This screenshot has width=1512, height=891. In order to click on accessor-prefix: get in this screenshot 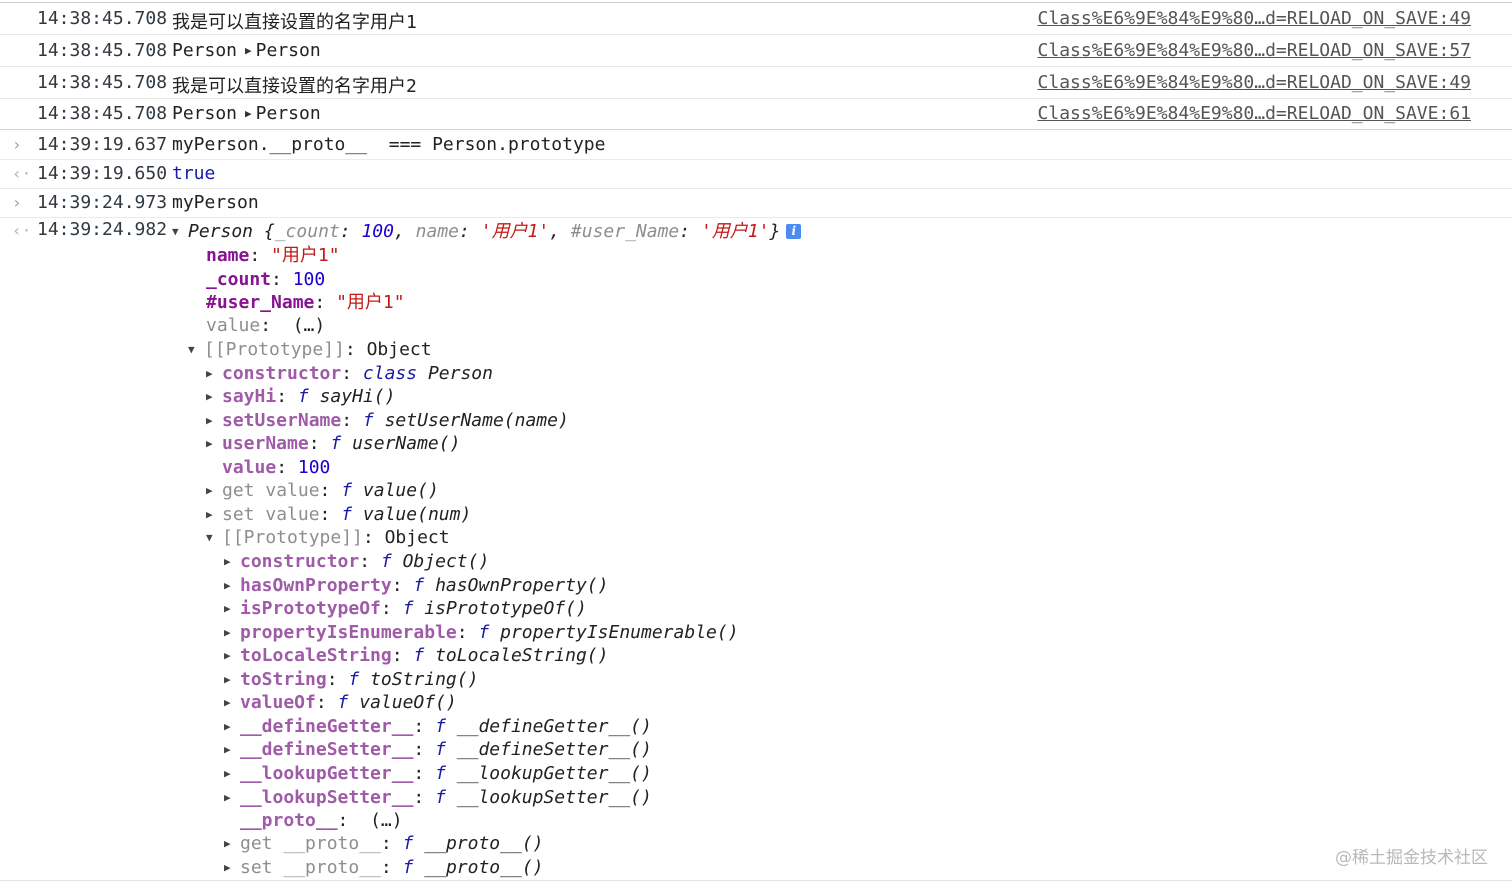, I will do `click(238, 490)`.